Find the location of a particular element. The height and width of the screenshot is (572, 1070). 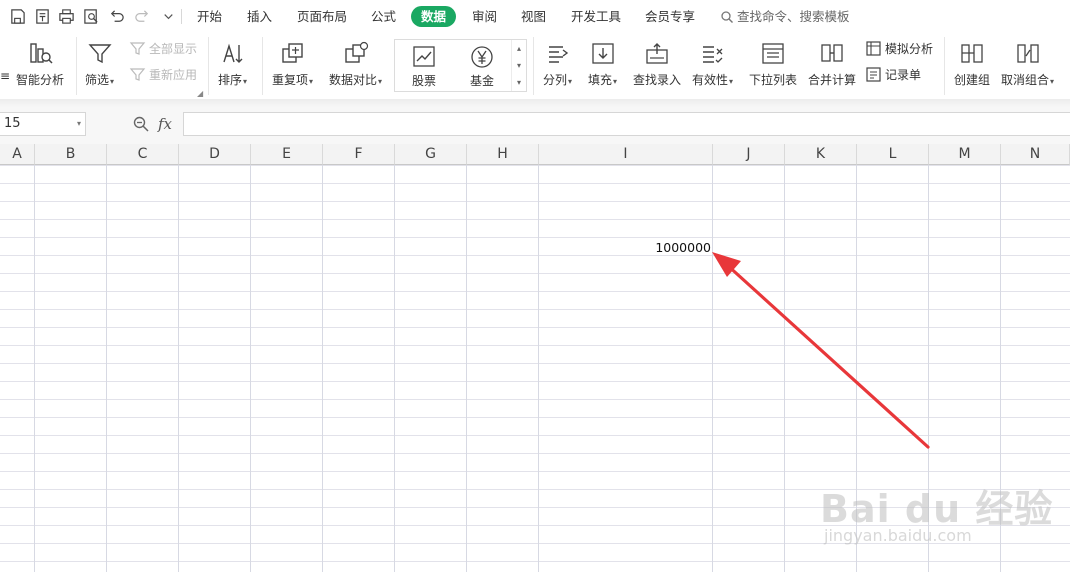

fill-button: 填充▾ is located at coordinates (602, 64).